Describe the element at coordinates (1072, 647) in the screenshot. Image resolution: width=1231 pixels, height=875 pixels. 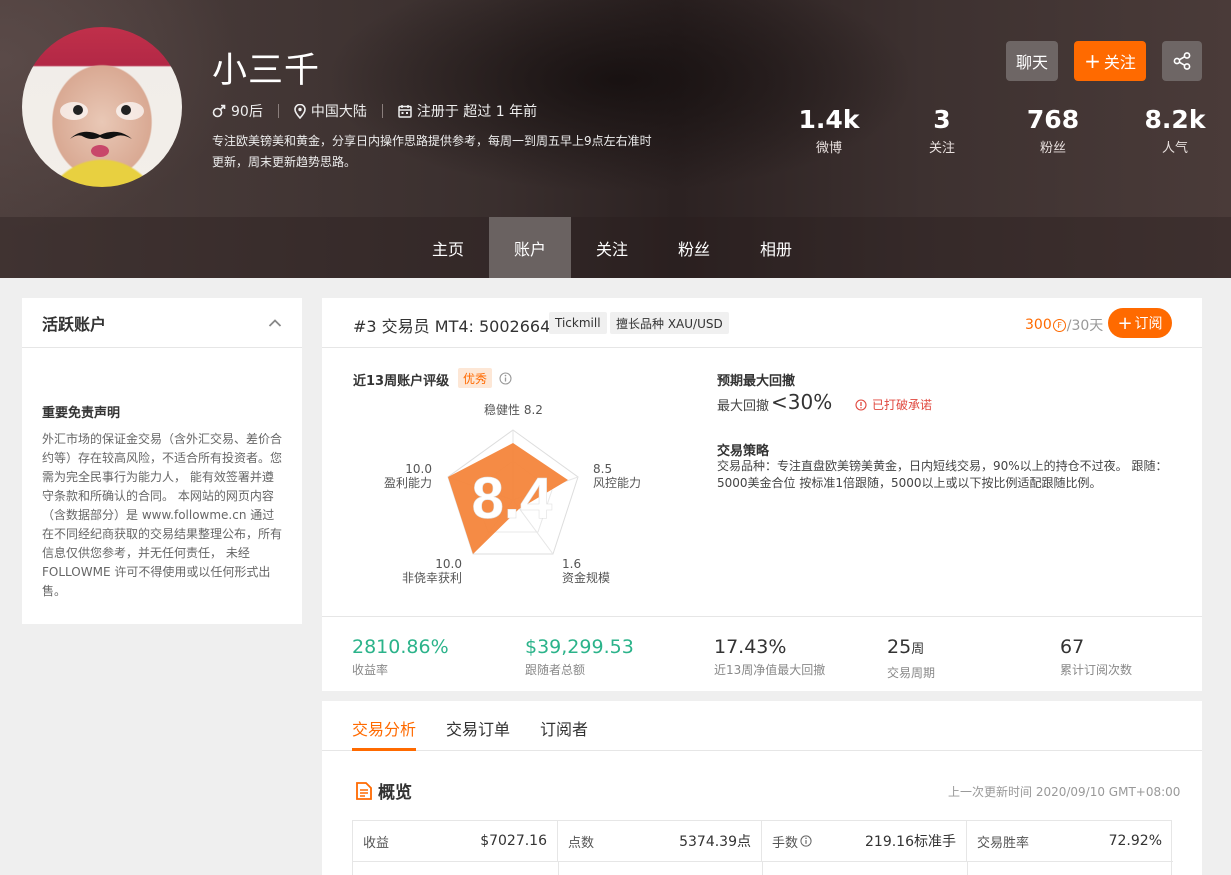
I see `kpi-value: 67` at that location.